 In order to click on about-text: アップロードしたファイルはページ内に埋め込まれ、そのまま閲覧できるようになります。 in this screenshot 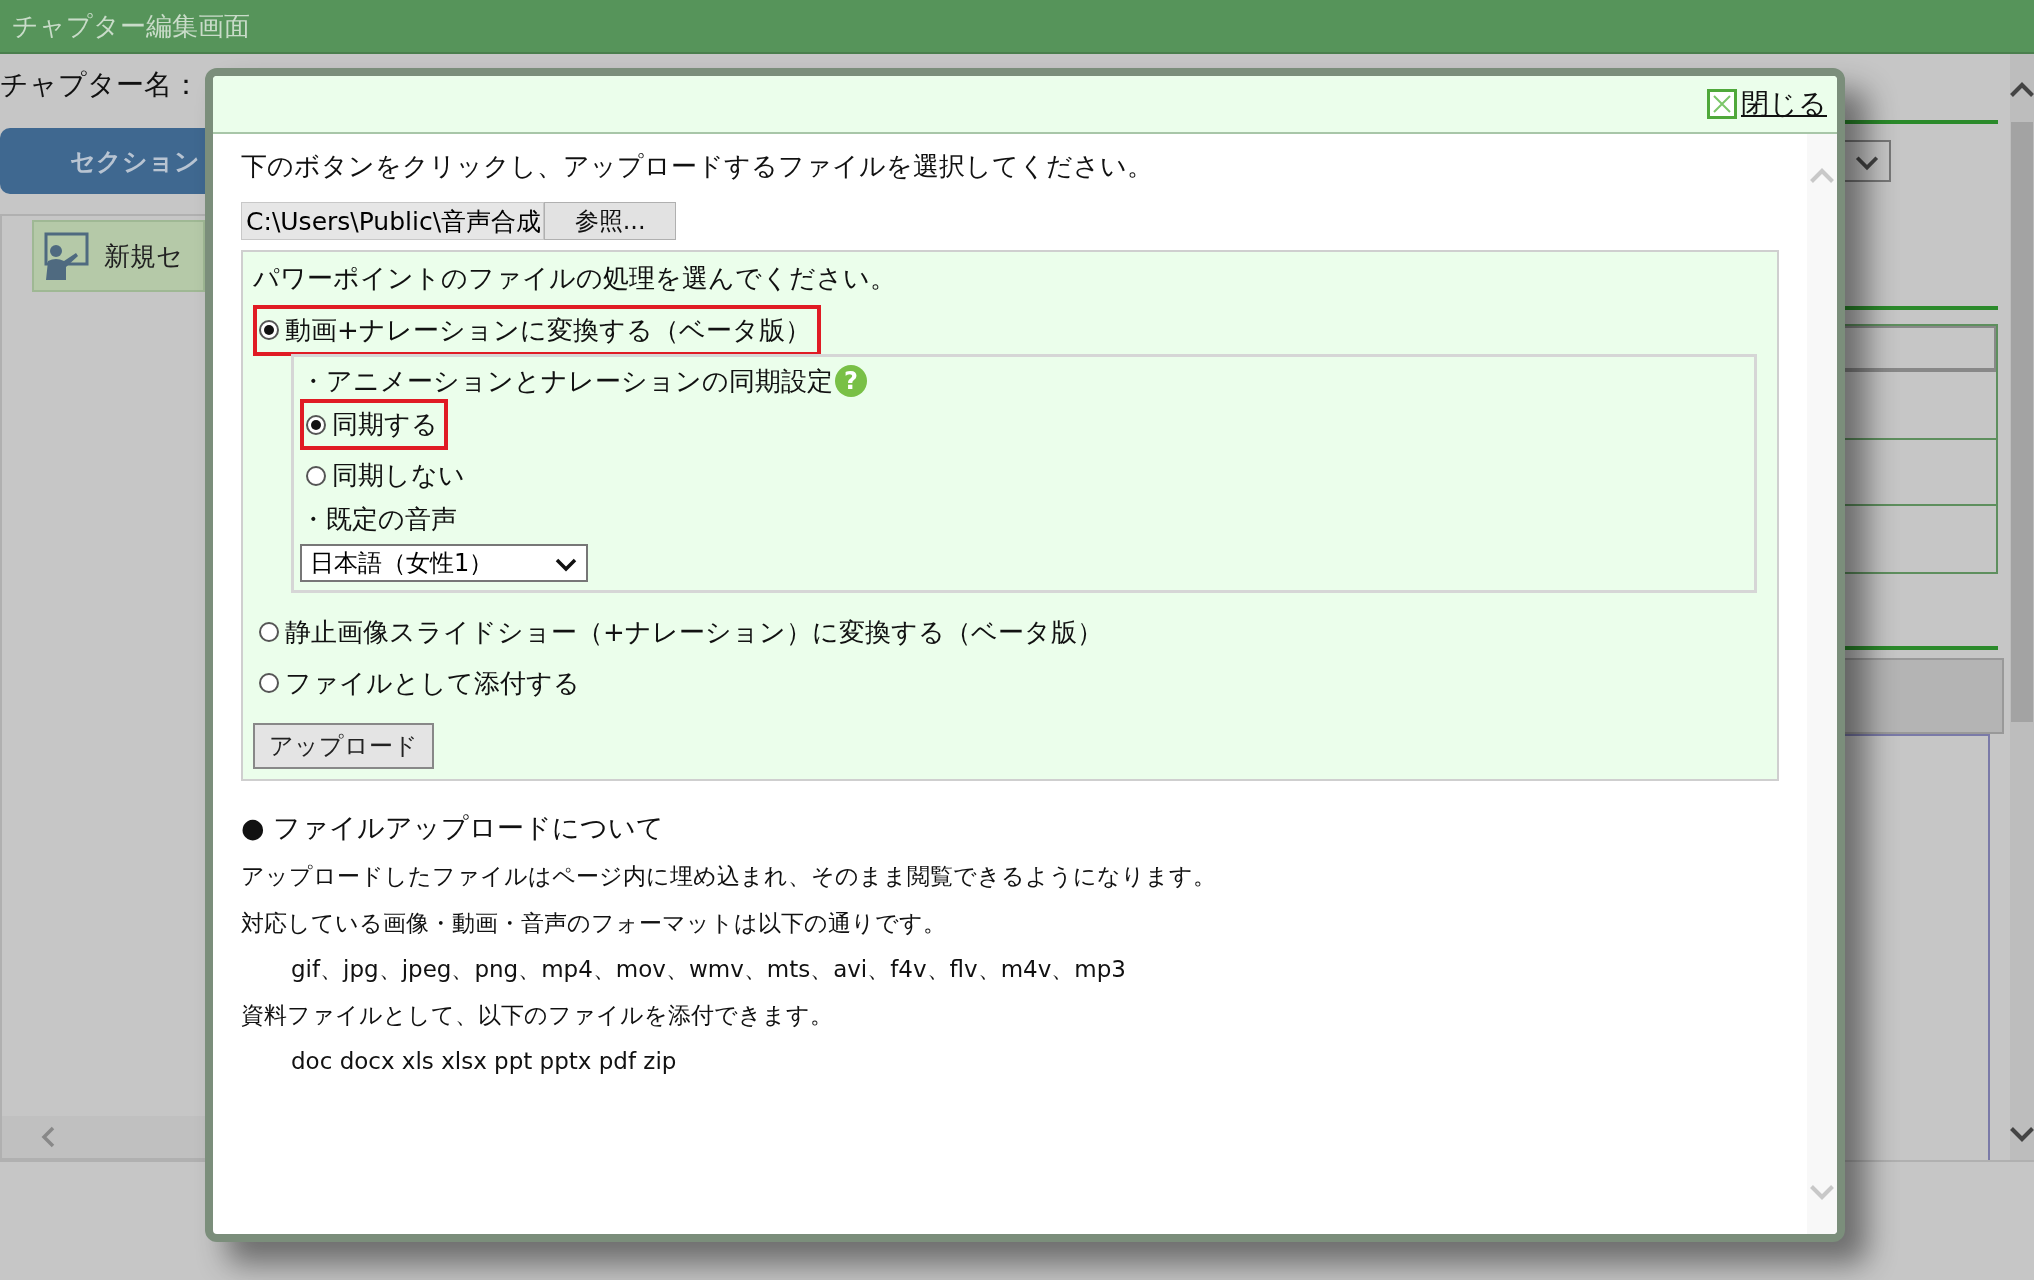, I will do `click(729, 877)`.